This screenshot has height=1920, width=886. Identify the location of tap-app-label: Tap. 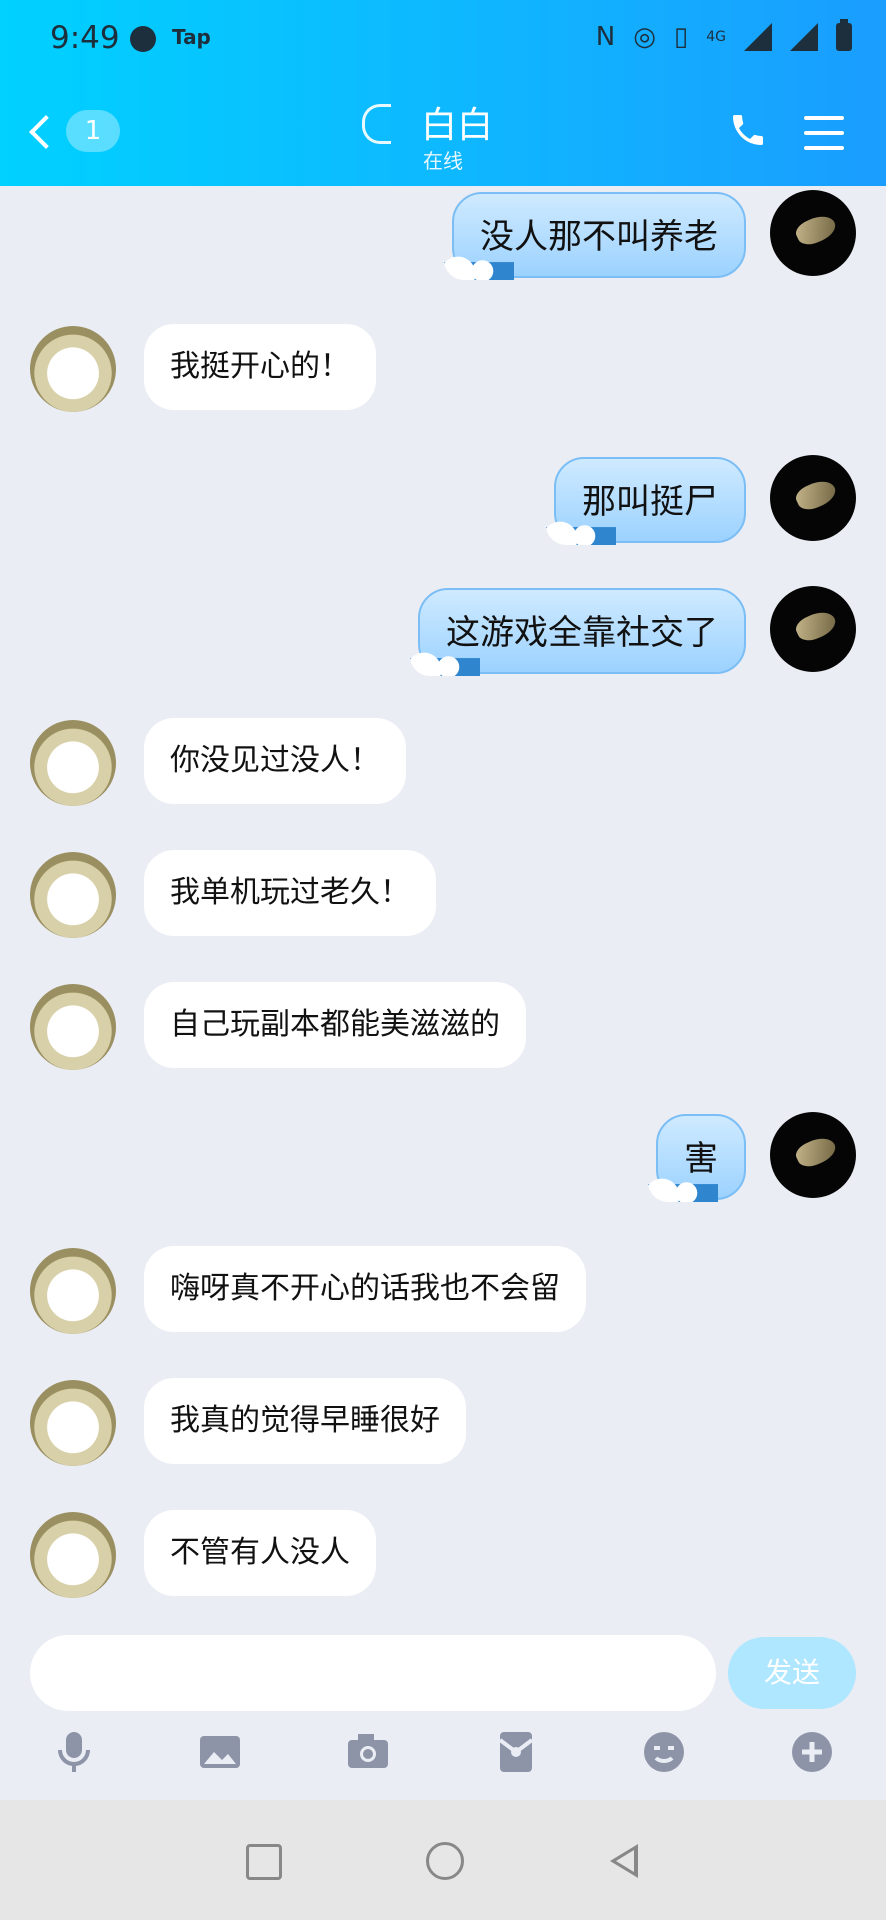
(191, 37).